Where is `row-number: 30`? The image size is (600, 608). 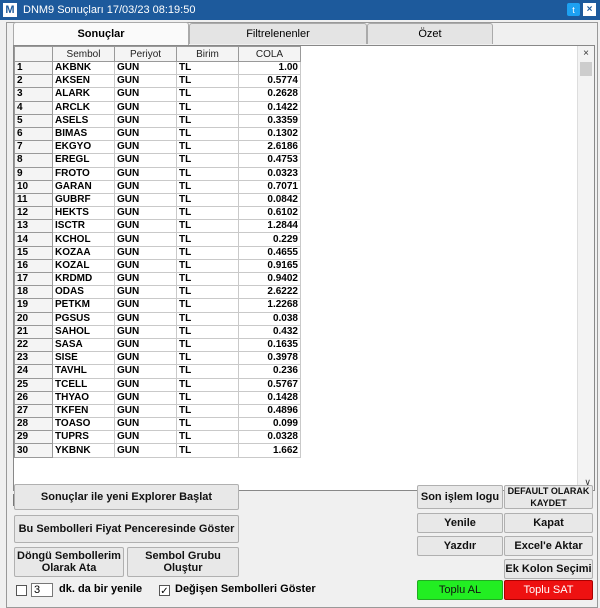
row-number: 30 is located at coordinates (33, 450).